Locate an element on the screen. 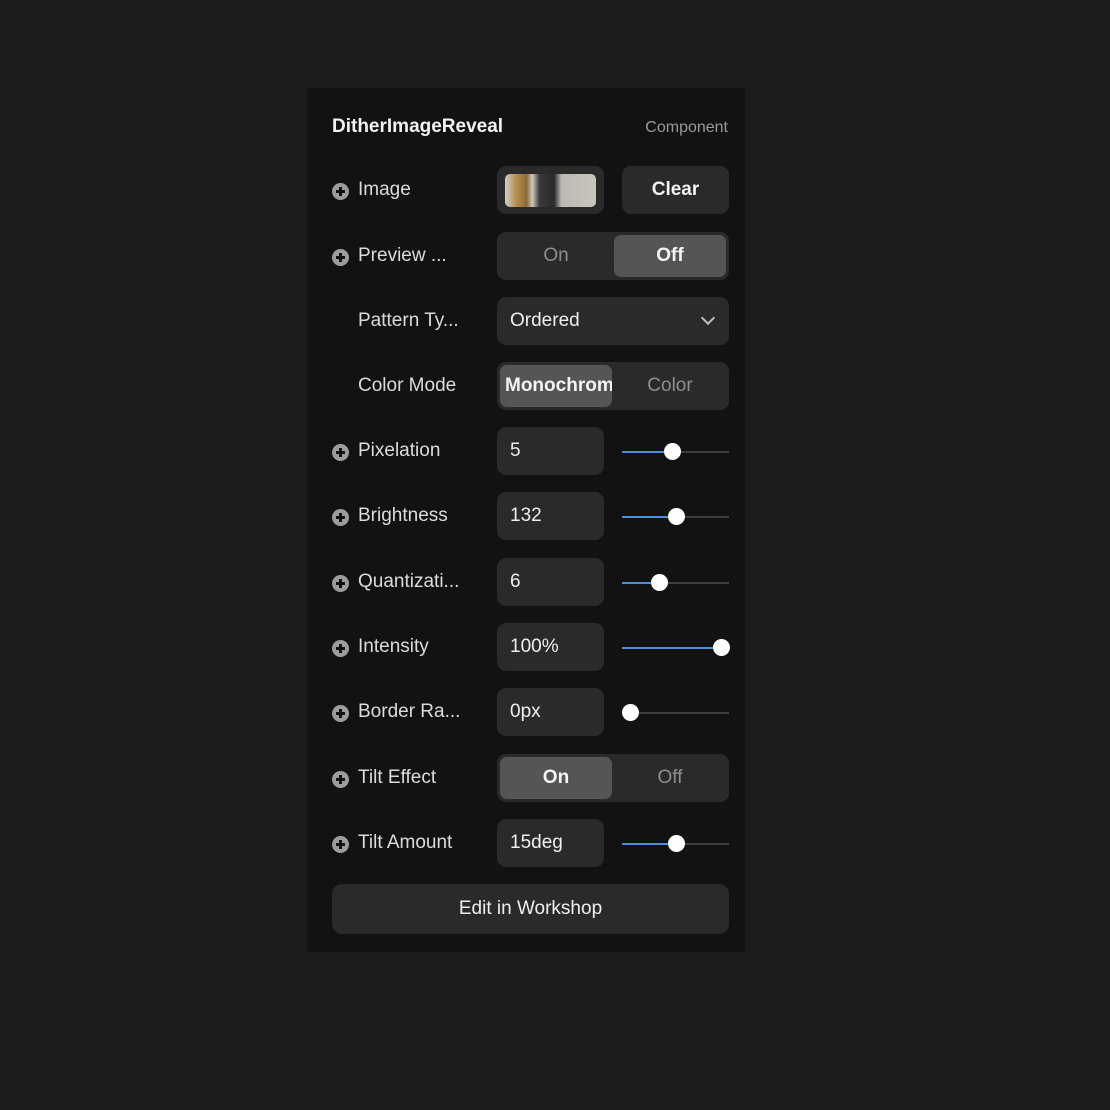 The height and width of the screenshot is (1110, 1110). row-label: Pixelation is located at coordinates (399, 450).